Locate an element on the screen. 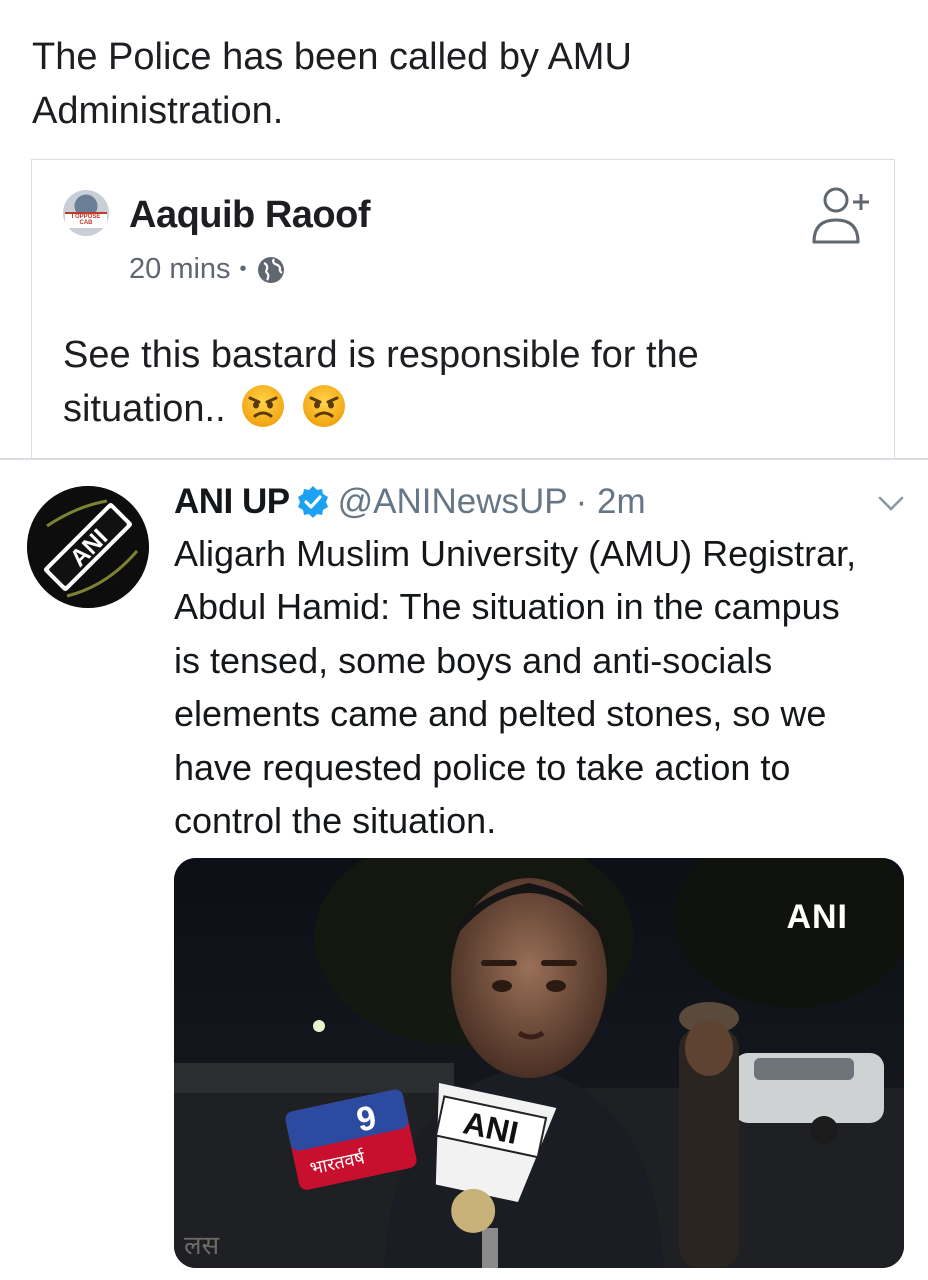  tweet-header: ANI UP @ANINewsUP · 2m is located at coordinates (410, 502).